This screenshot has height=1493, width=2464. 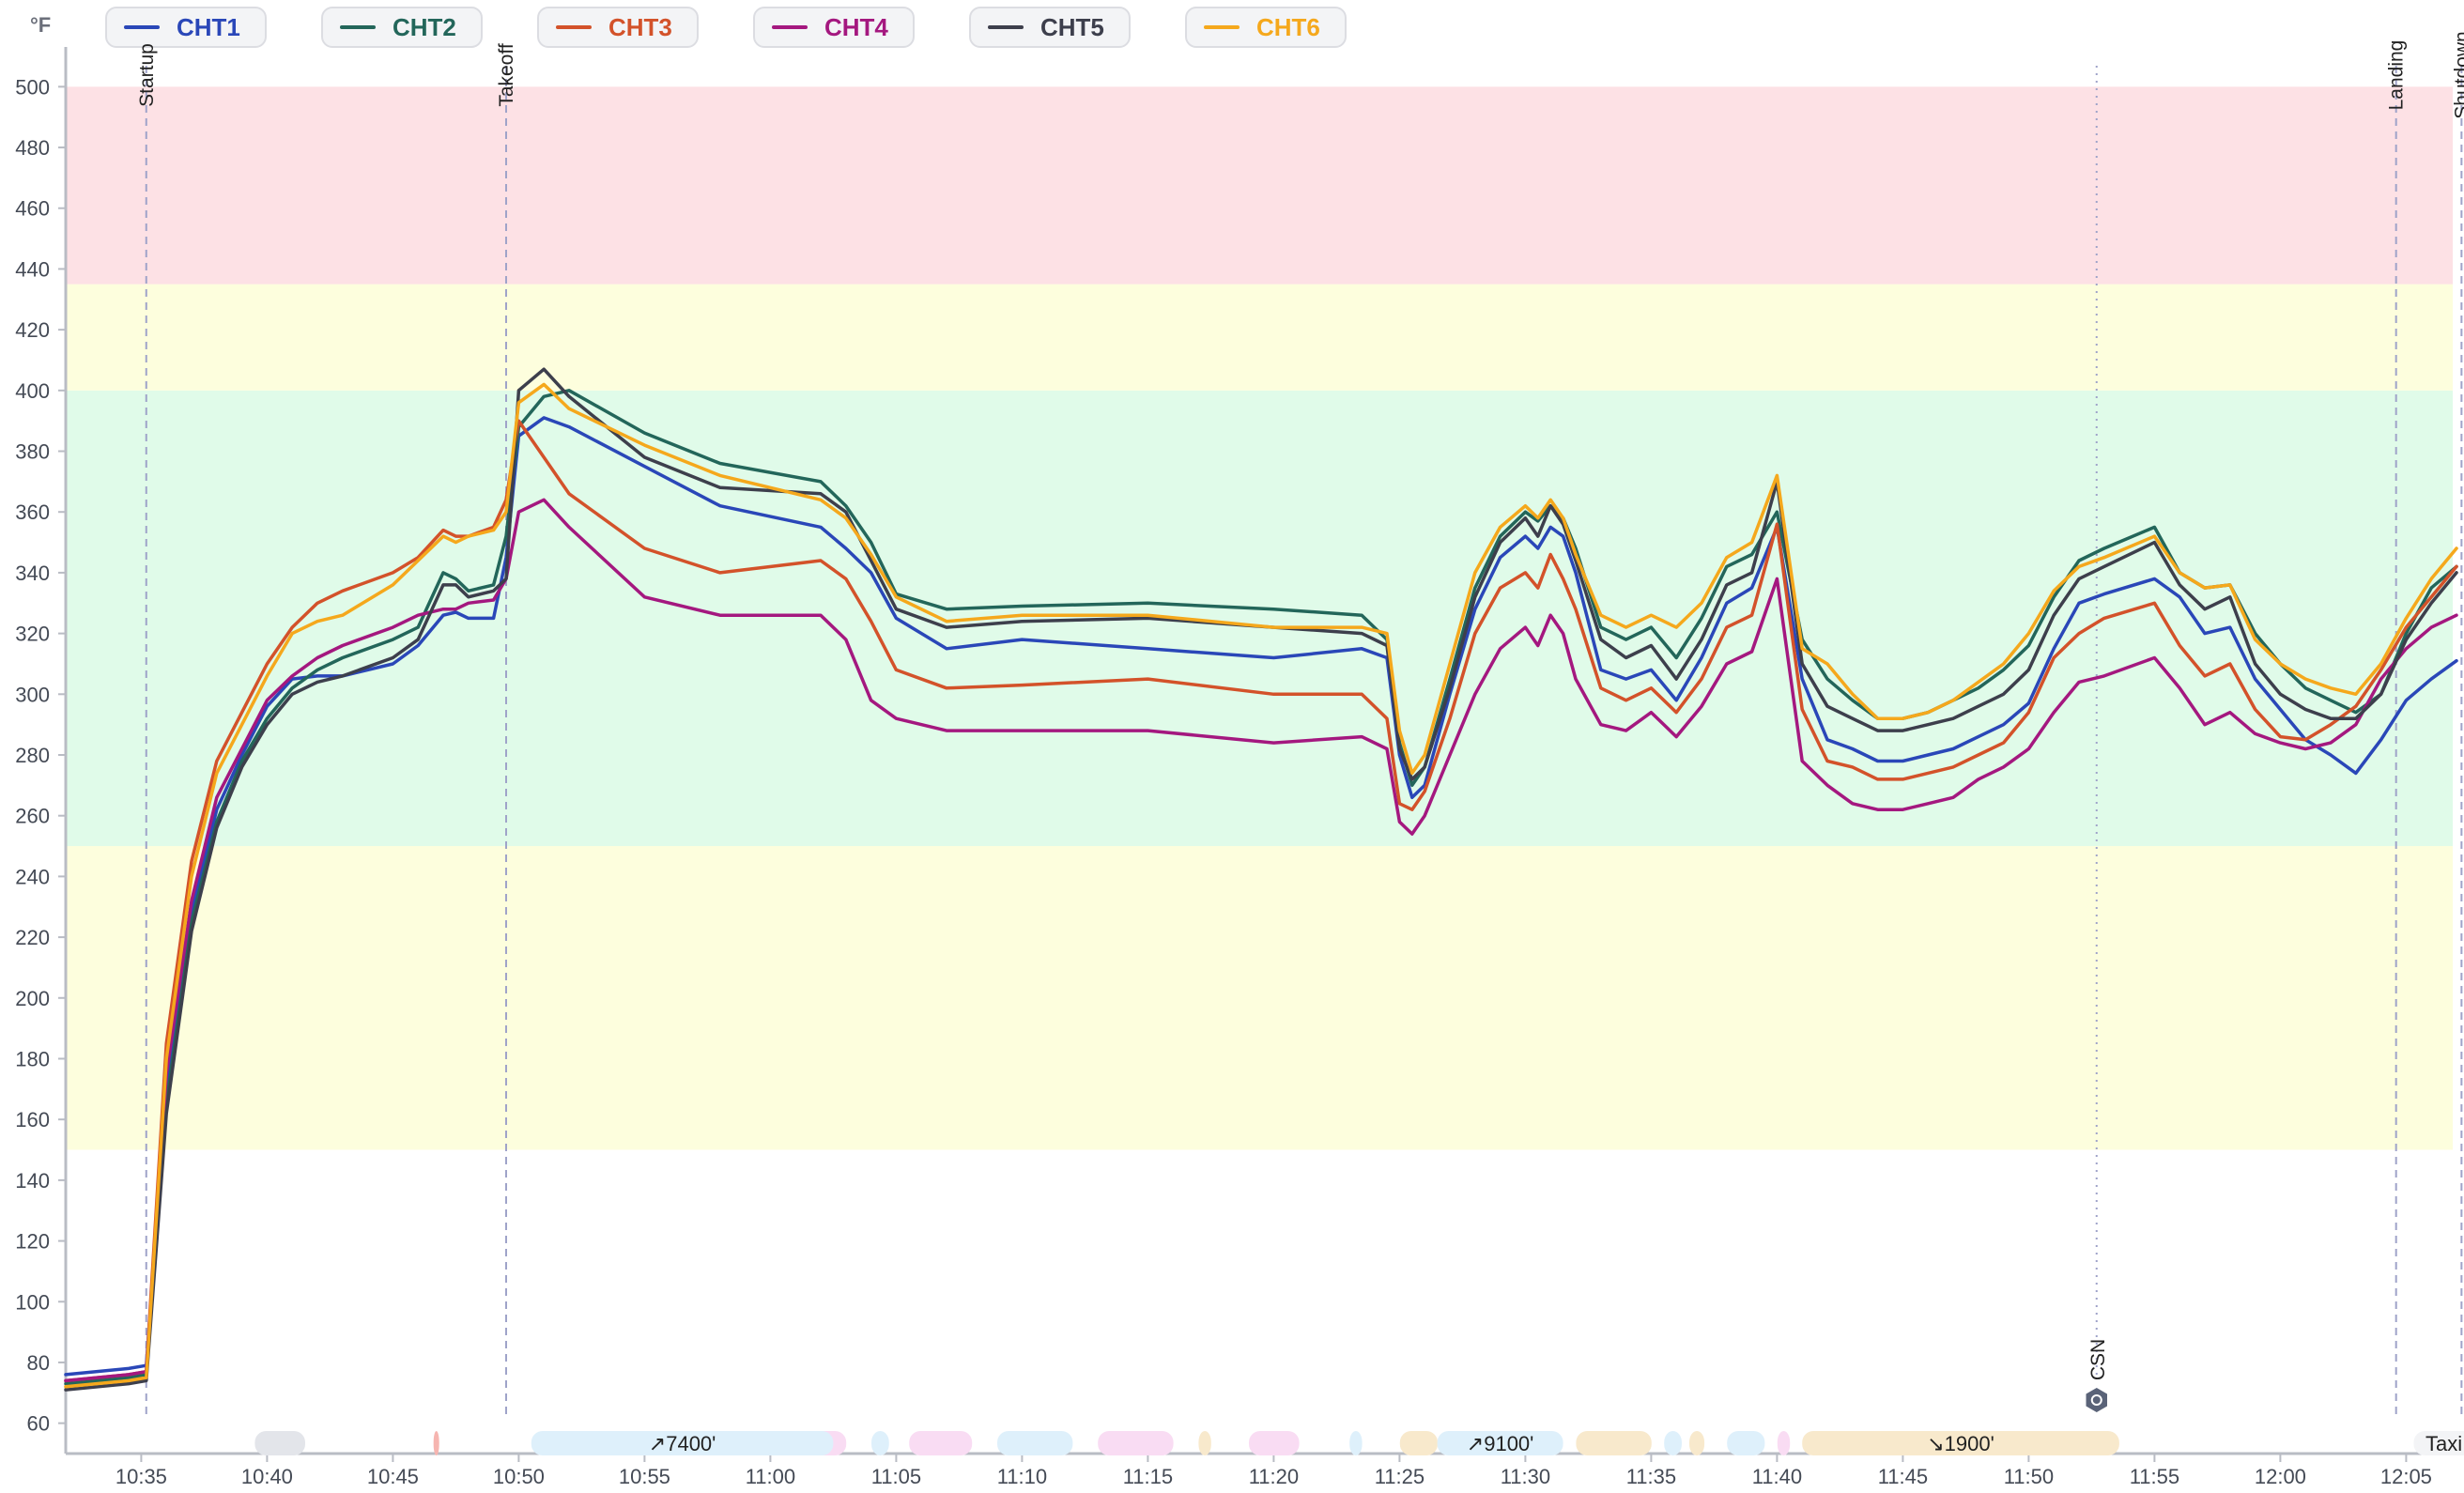 I want to click on y-tick-label: 220, so click(x=32, y=937).